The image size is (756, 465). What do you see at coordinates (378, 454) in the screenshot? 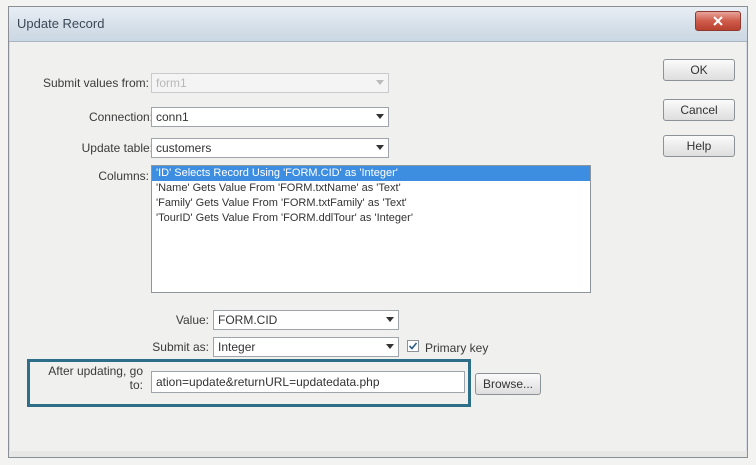
I see `dialog-footer` at bounding box center [378, 454].